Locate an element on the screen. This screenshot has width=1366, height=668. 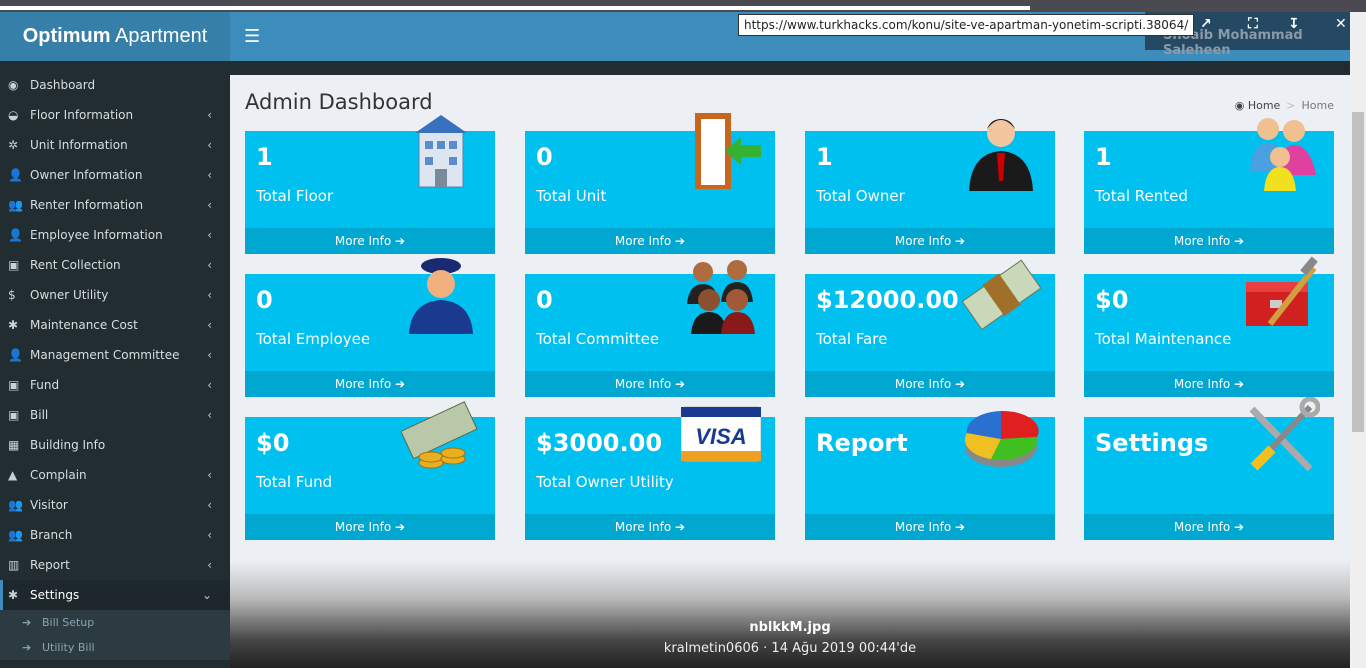
sidebar-item-label: Floor Information is located at coordinates (82, 115).